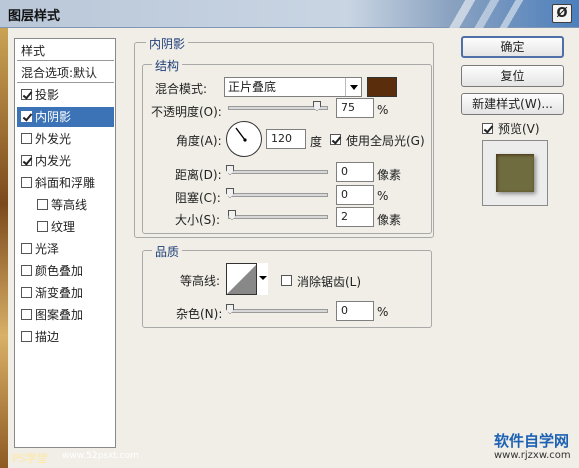  I want to click on angle-unit: 度, so click(316, 142).